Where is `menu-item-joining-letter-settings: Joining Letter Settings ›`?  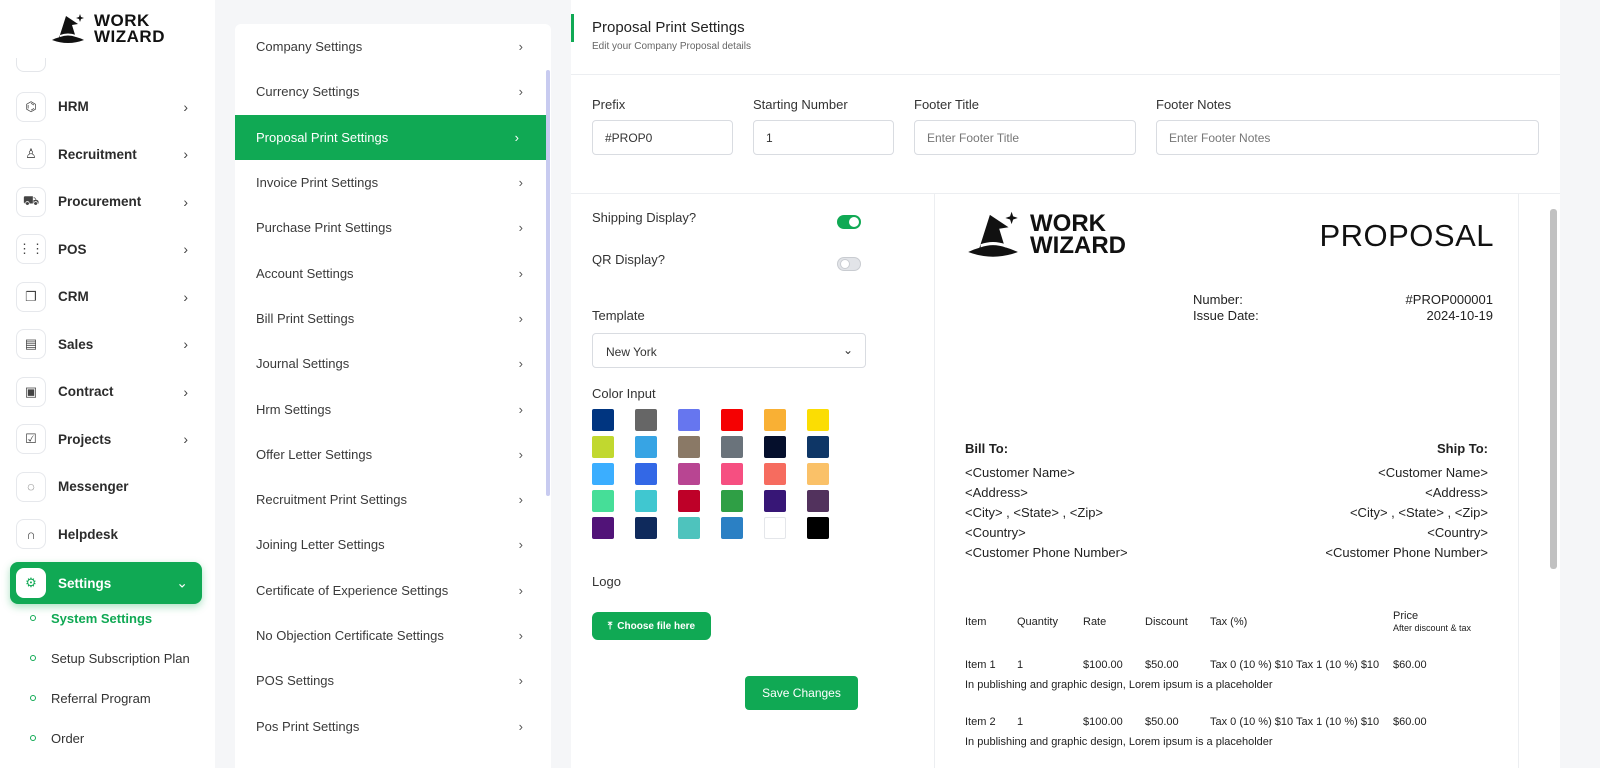
menu-item-joining-letter-settings: Joining Letter Settings › is located at coordinates (393, 544).